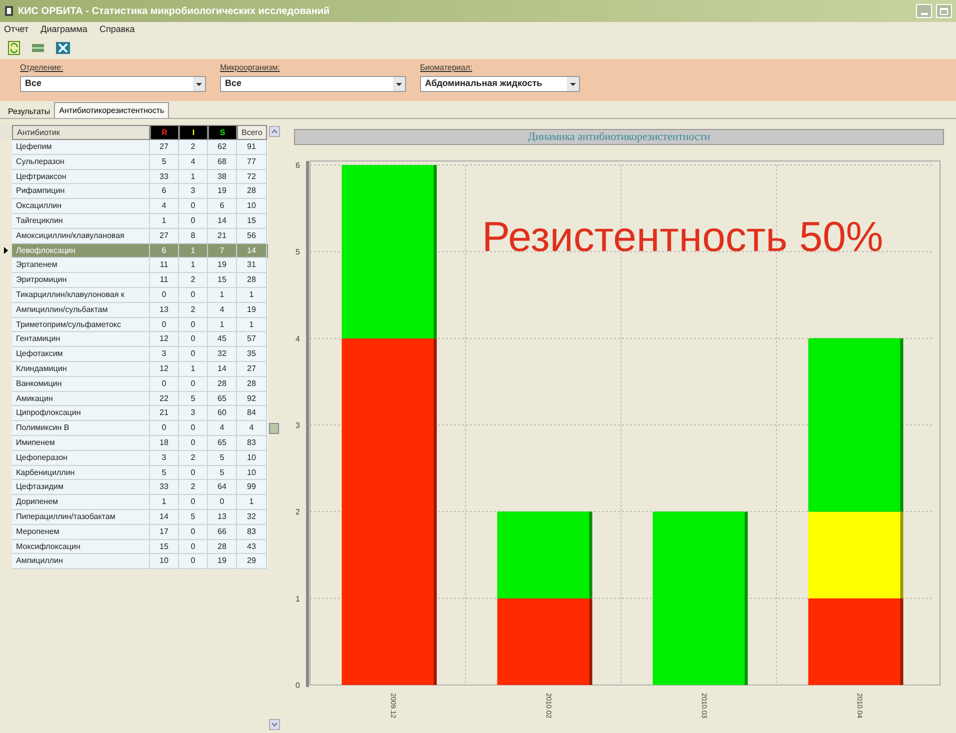 This screenshot has height=733, width=956. I want to click on y-tick-label: 5, so click(298, 252).